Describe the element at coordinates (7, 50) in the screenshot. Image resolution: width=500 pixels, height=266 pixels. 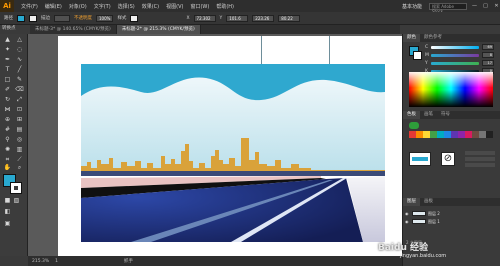
I see `magic-wand-icon: ✦` at that location.